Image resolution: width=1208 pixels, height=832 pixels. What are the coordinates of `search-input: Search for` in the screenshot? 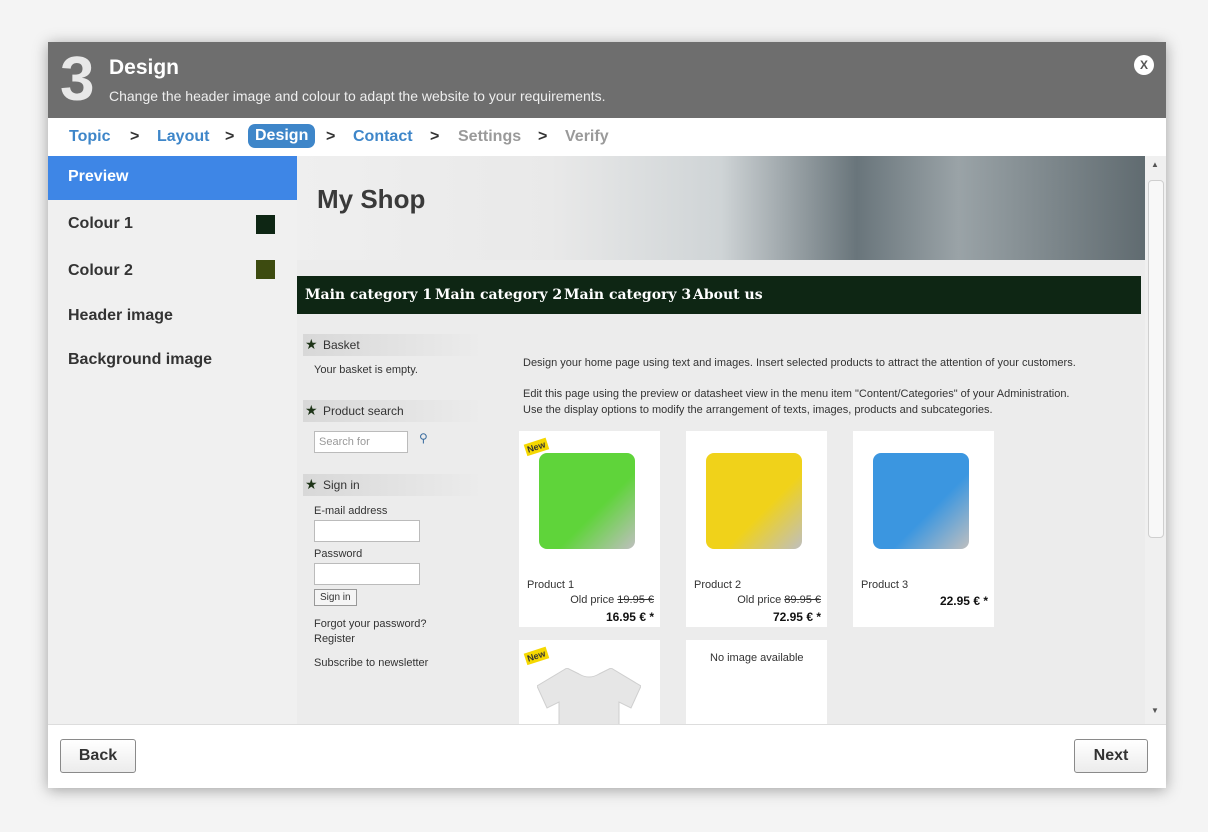 It's located at (361, 442).